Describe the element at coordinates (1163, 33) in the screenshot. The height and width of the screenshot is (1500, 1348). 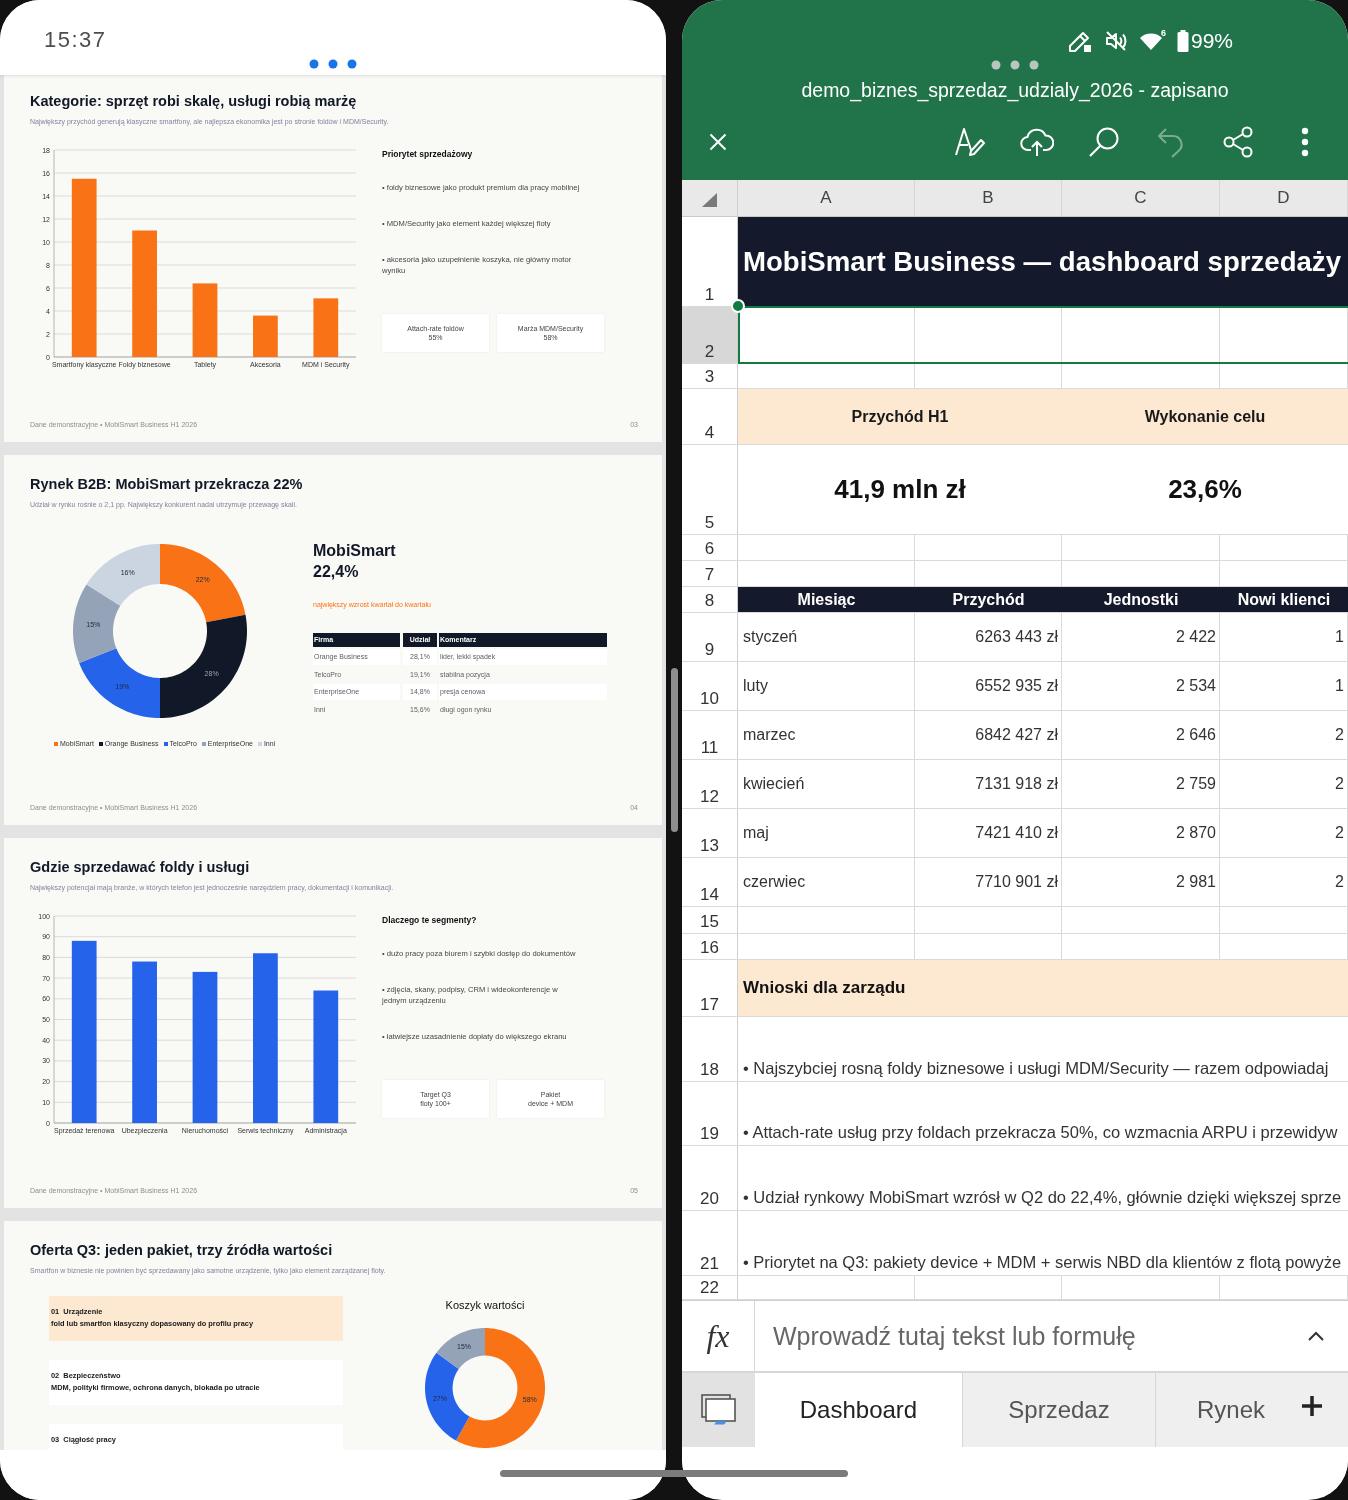
I see `wifi-standard-label: 6` at that location.